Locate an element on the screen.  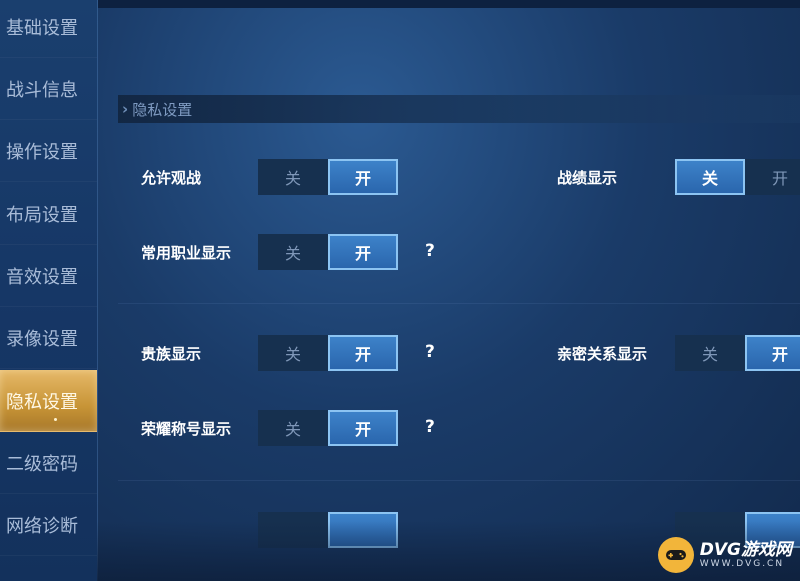
sidebar-item-label: 隐私设置 is located at coordinates (42, 402).